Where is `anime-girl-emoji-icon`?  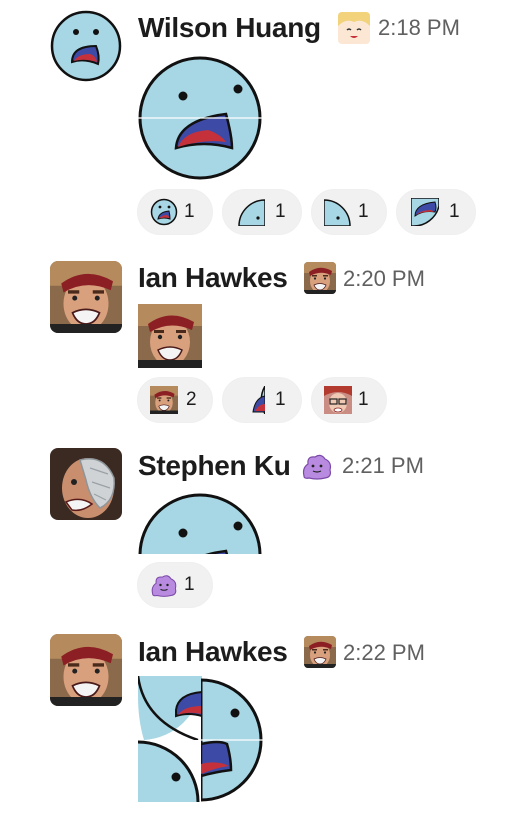
anime-girl-emoji-icon is located at coordinates (354, 28).